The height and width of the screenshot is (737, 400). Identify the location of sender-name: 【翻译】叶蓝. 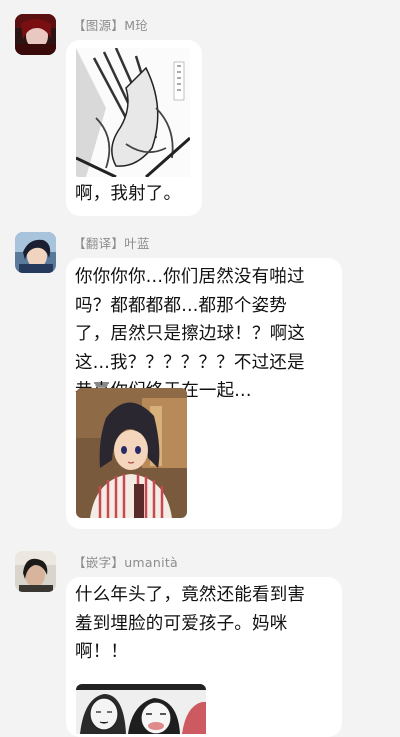
(111, 242).